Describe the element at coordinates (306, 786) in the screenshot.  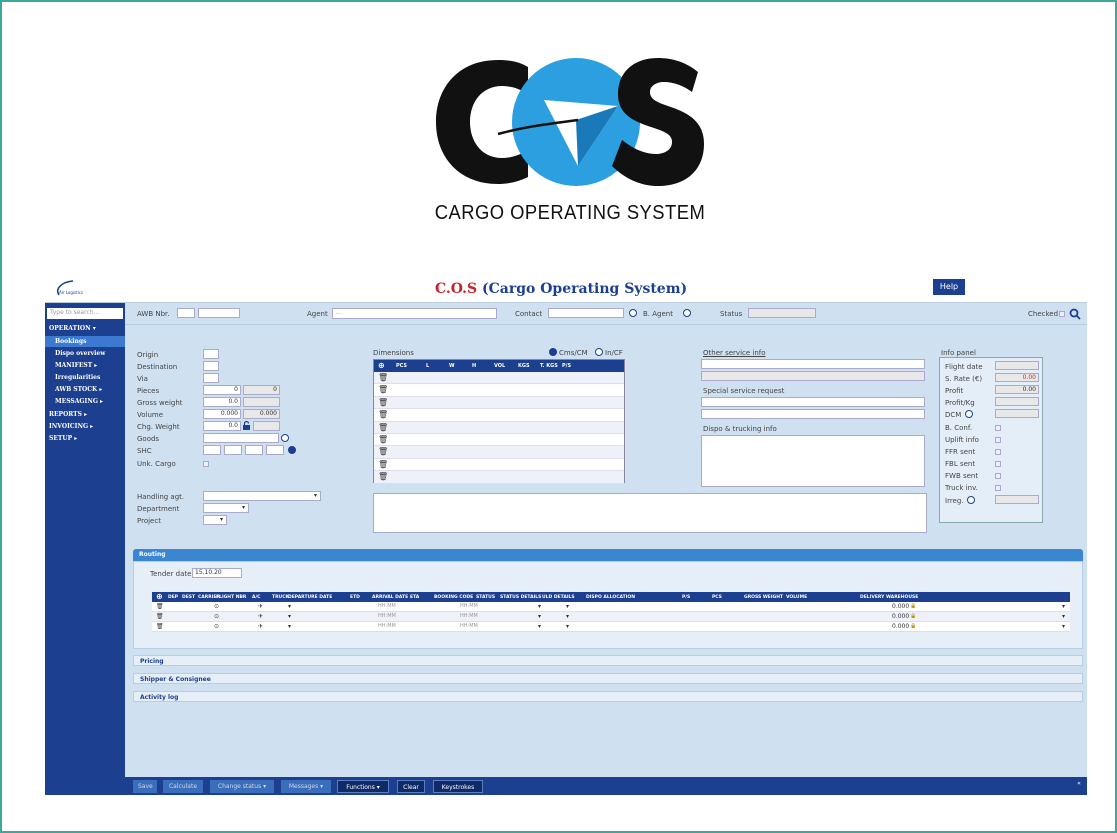
I see `footer-button-messages: Messages ▾` at that location.